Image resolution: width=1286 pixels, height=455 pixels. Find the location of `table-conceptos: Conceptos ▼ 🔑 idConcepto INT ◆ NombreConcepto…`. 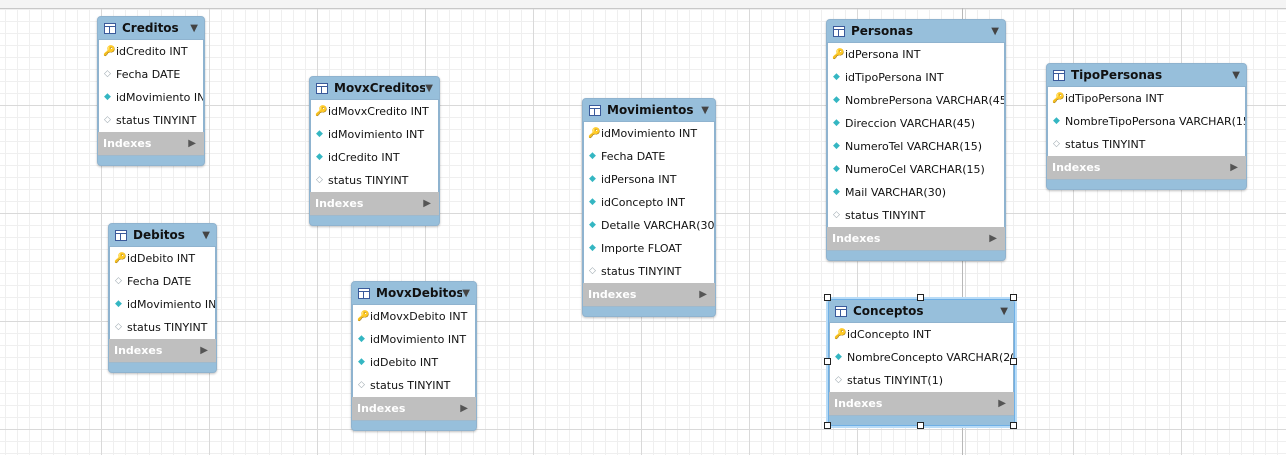

table-conceptos: Conceptos ▼ 🔑 idConcepto INT ◆ NombreConcepto… is located at coordinates (921, 362).